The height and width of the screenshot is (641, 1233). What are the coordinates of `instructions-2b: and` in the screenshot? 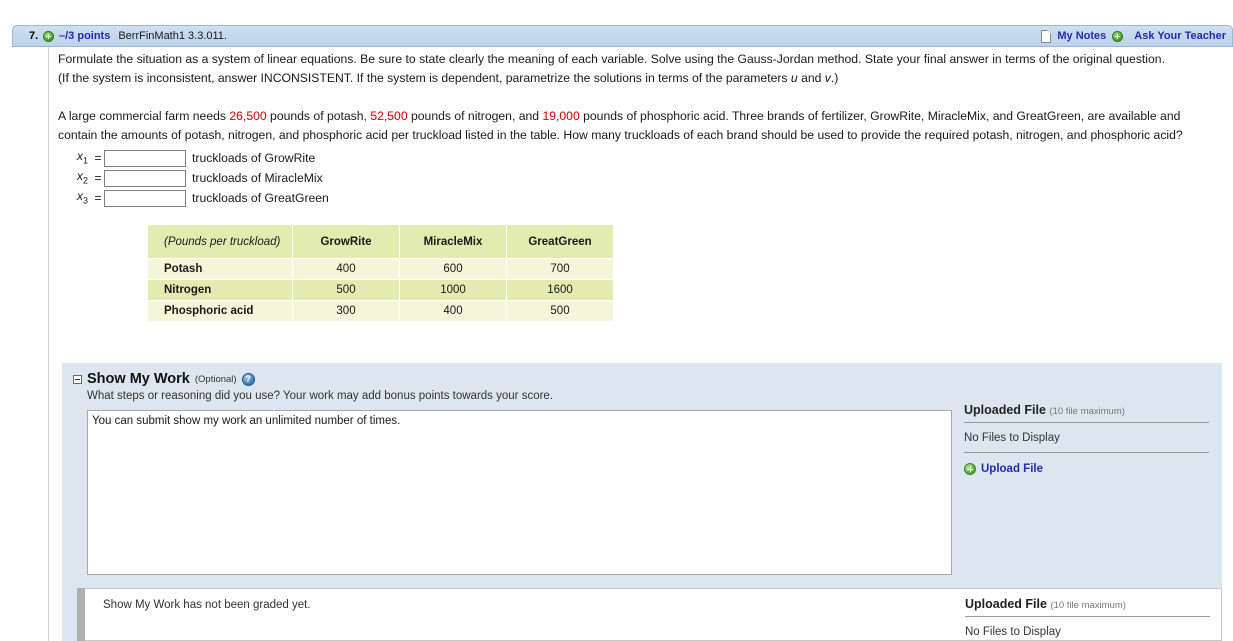 It's located at (811, 78).